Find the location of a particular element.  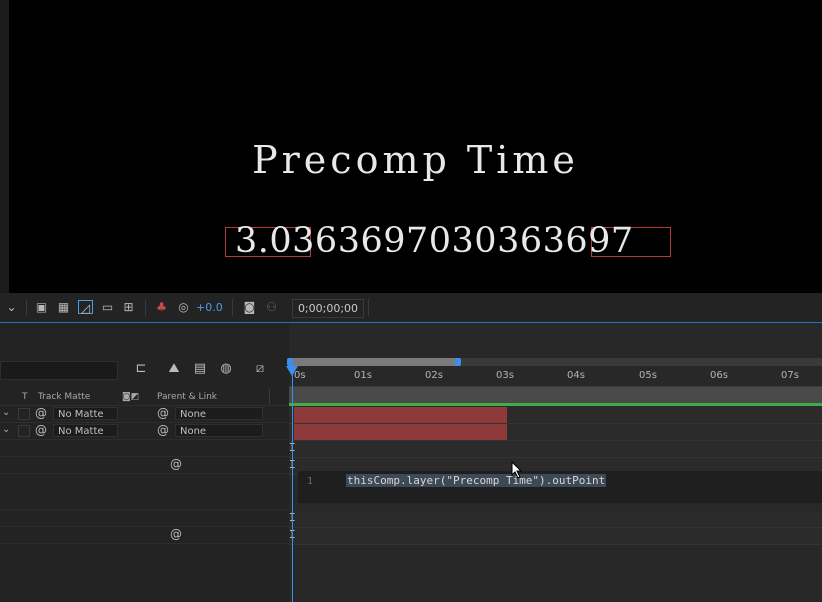

expression-code: thisComp.layer("Precomp Time").outPoint is located at coordinates (476, 480).